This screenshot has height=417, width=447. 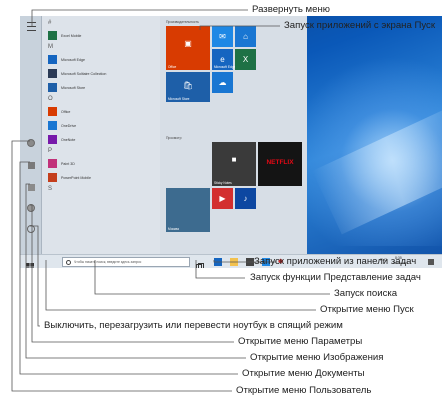 I want to click on callout-launch-start: Запуск приложений с экрана Пуск, so click(x=360, y=25).